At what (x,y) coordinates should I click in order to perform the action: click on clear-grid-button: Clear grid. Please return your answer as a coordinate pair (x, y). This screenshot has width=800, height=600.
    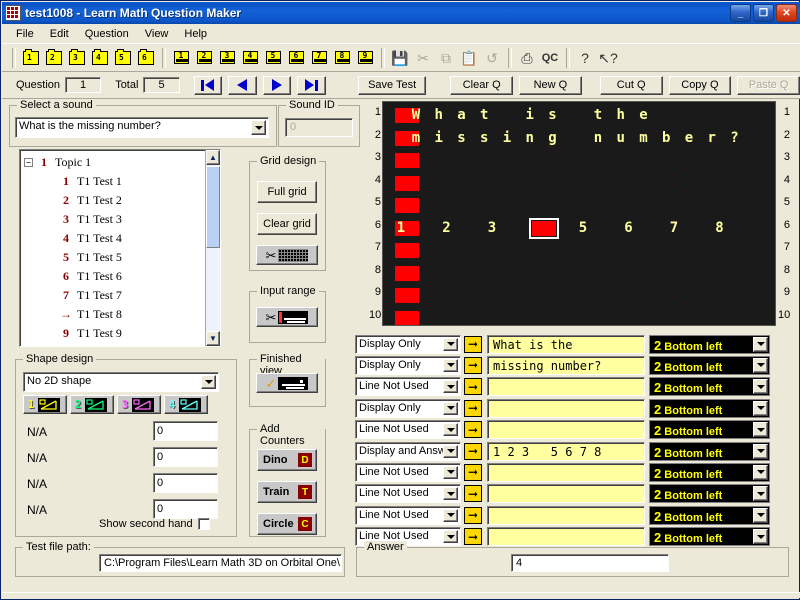
    Looking at the image, I should click on (287, 224).